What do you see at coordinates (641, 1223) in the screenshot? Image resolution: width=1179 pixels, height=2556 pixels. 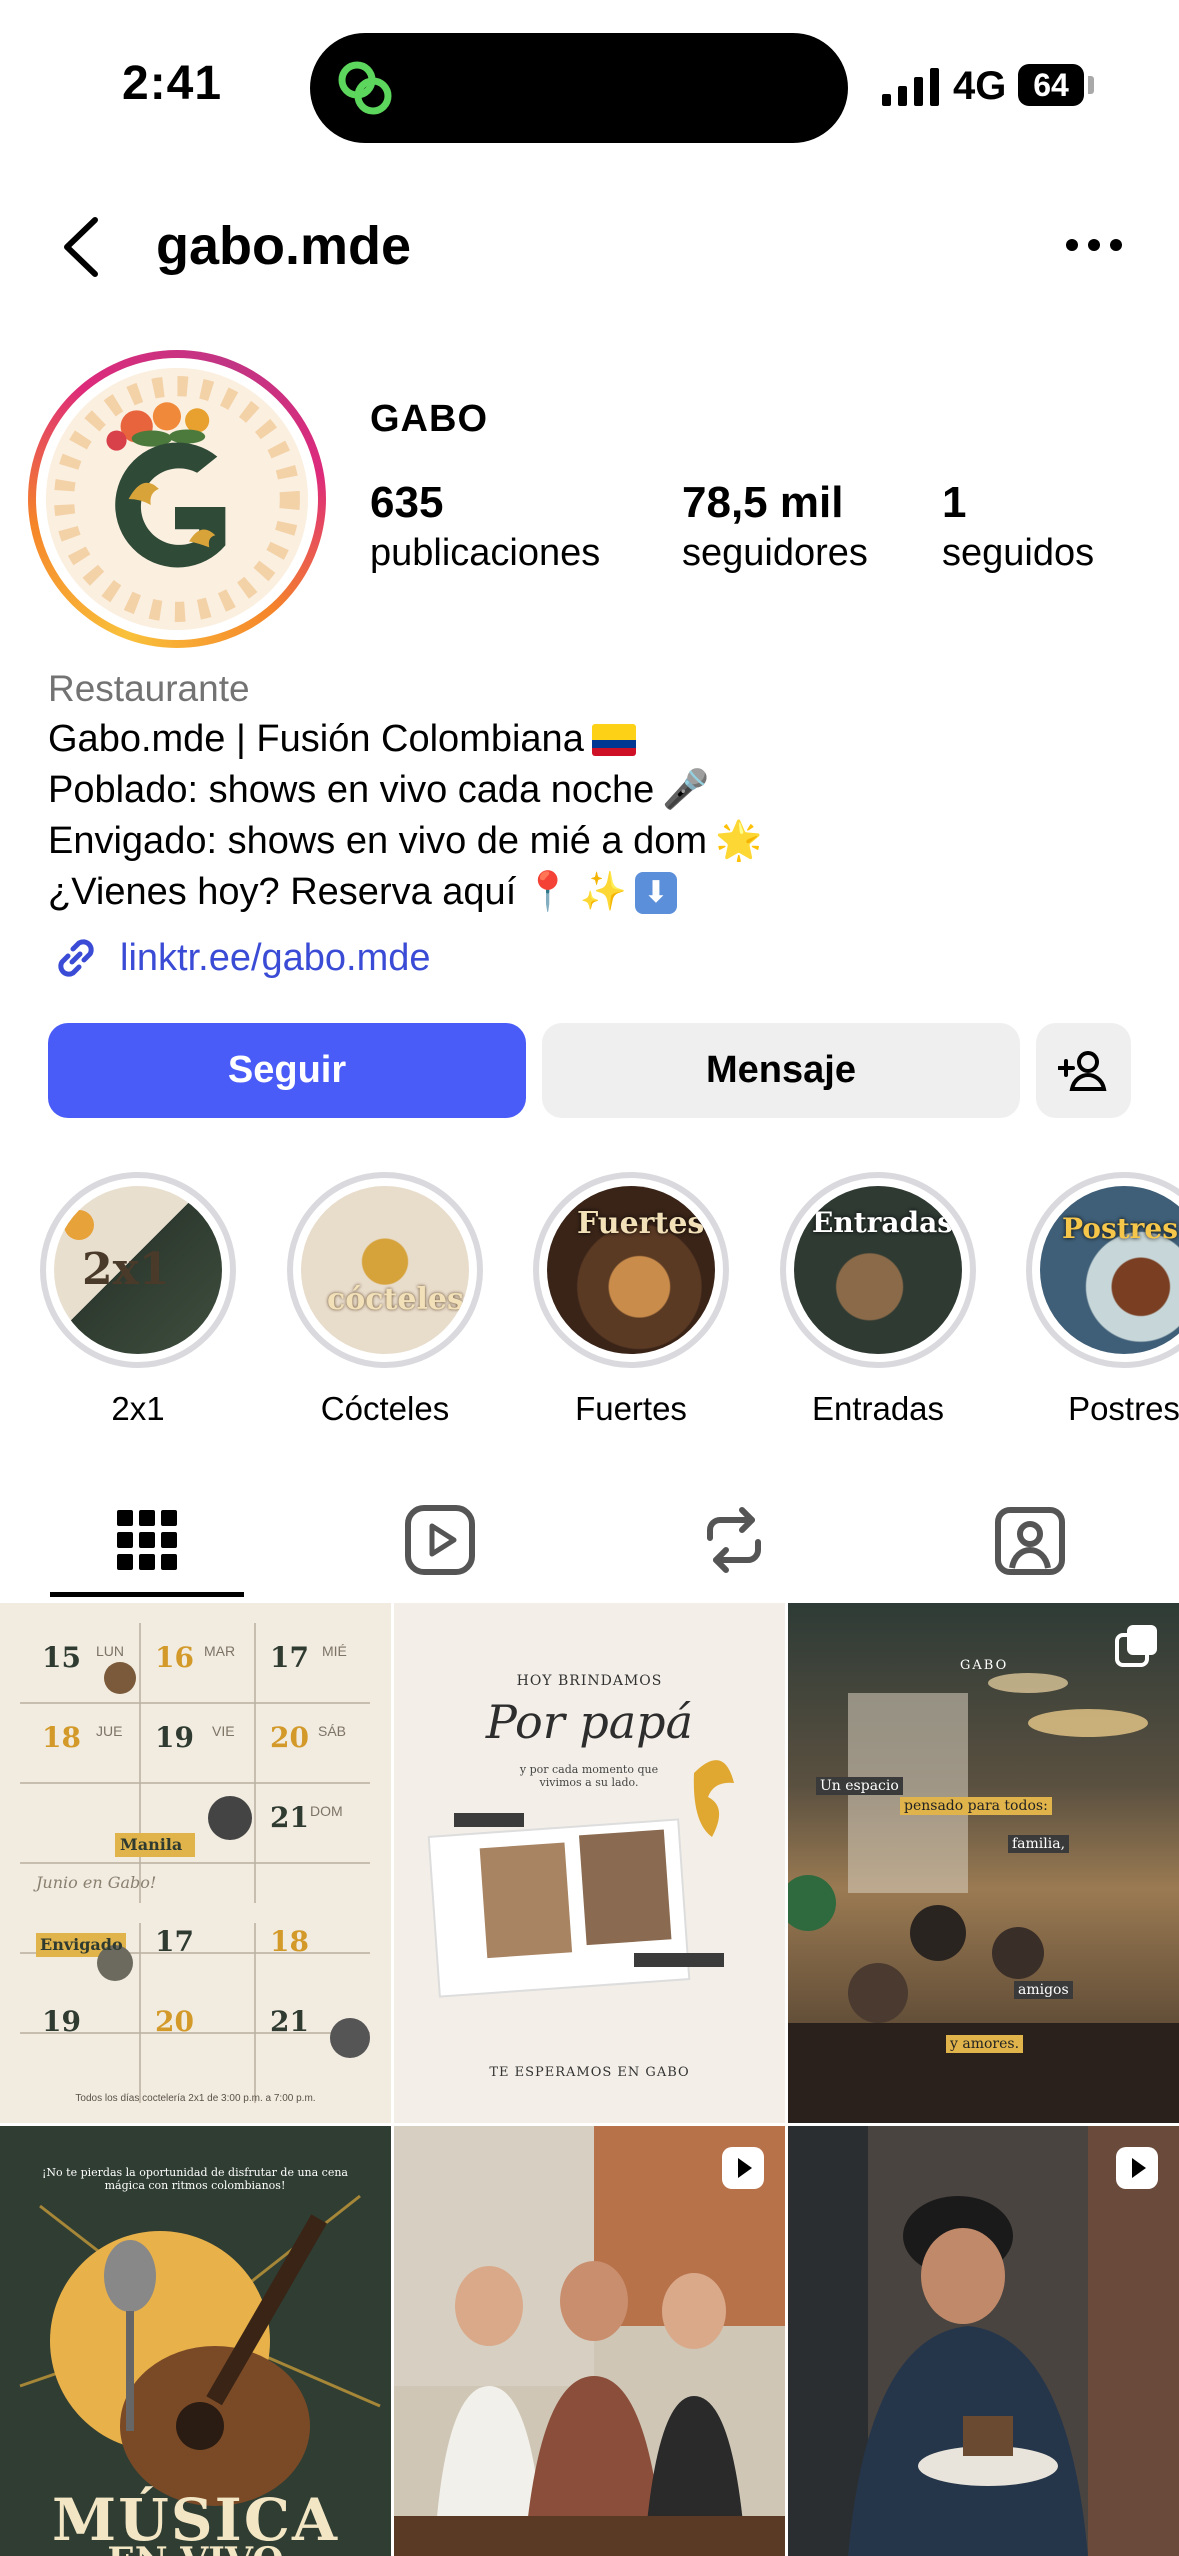 I see `highlight-cover-text: Fuertes` at bounding box center [641, 1223].